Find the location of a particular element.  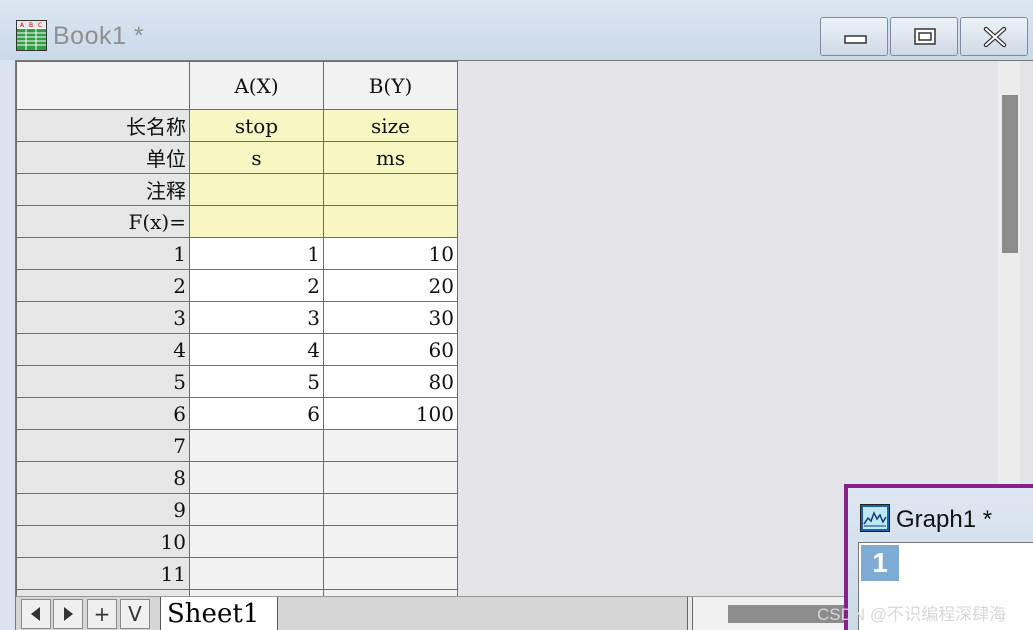

row-label-units: 单位 is located at coordinates (103, 157).